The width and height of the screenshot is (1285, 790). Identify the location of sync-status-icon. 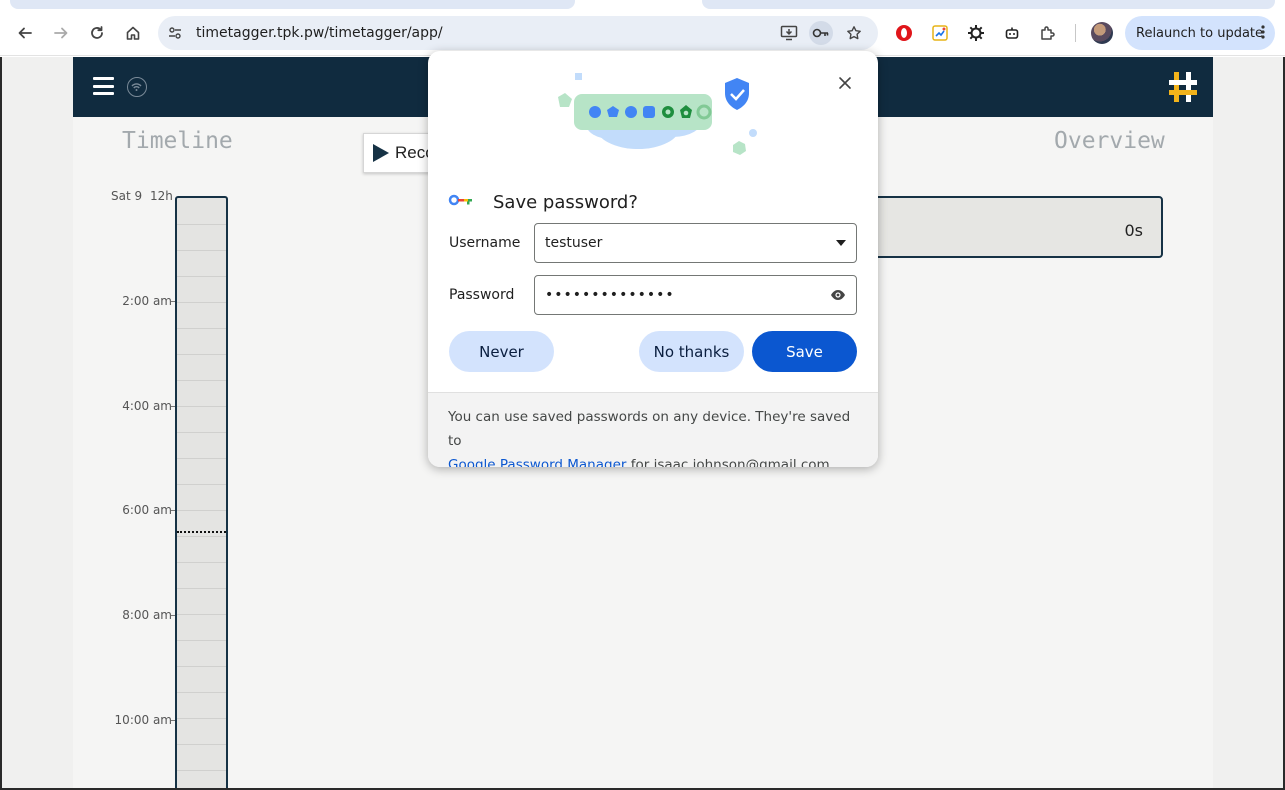
(137, 87).